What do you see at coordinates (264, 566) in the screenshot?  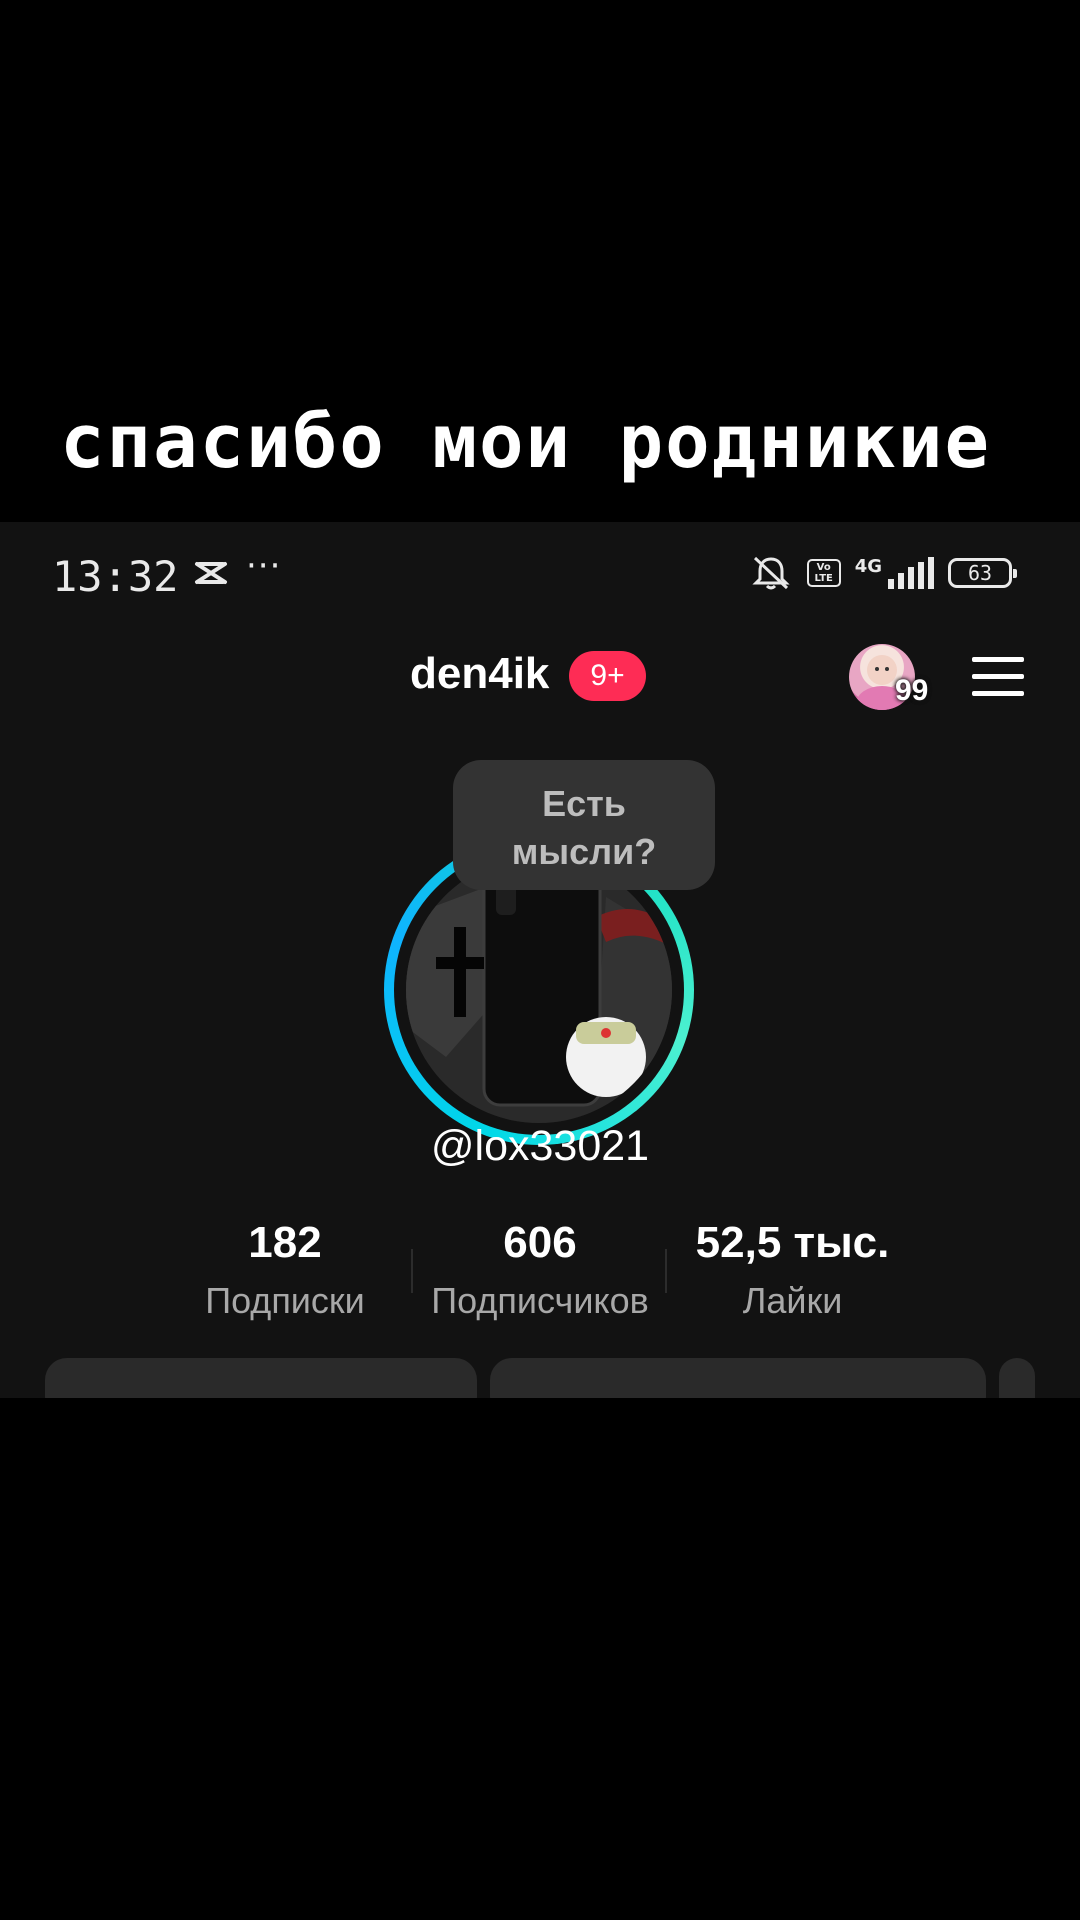 I see `more-notifications-icon: ···` at bounding box center [264, 566].